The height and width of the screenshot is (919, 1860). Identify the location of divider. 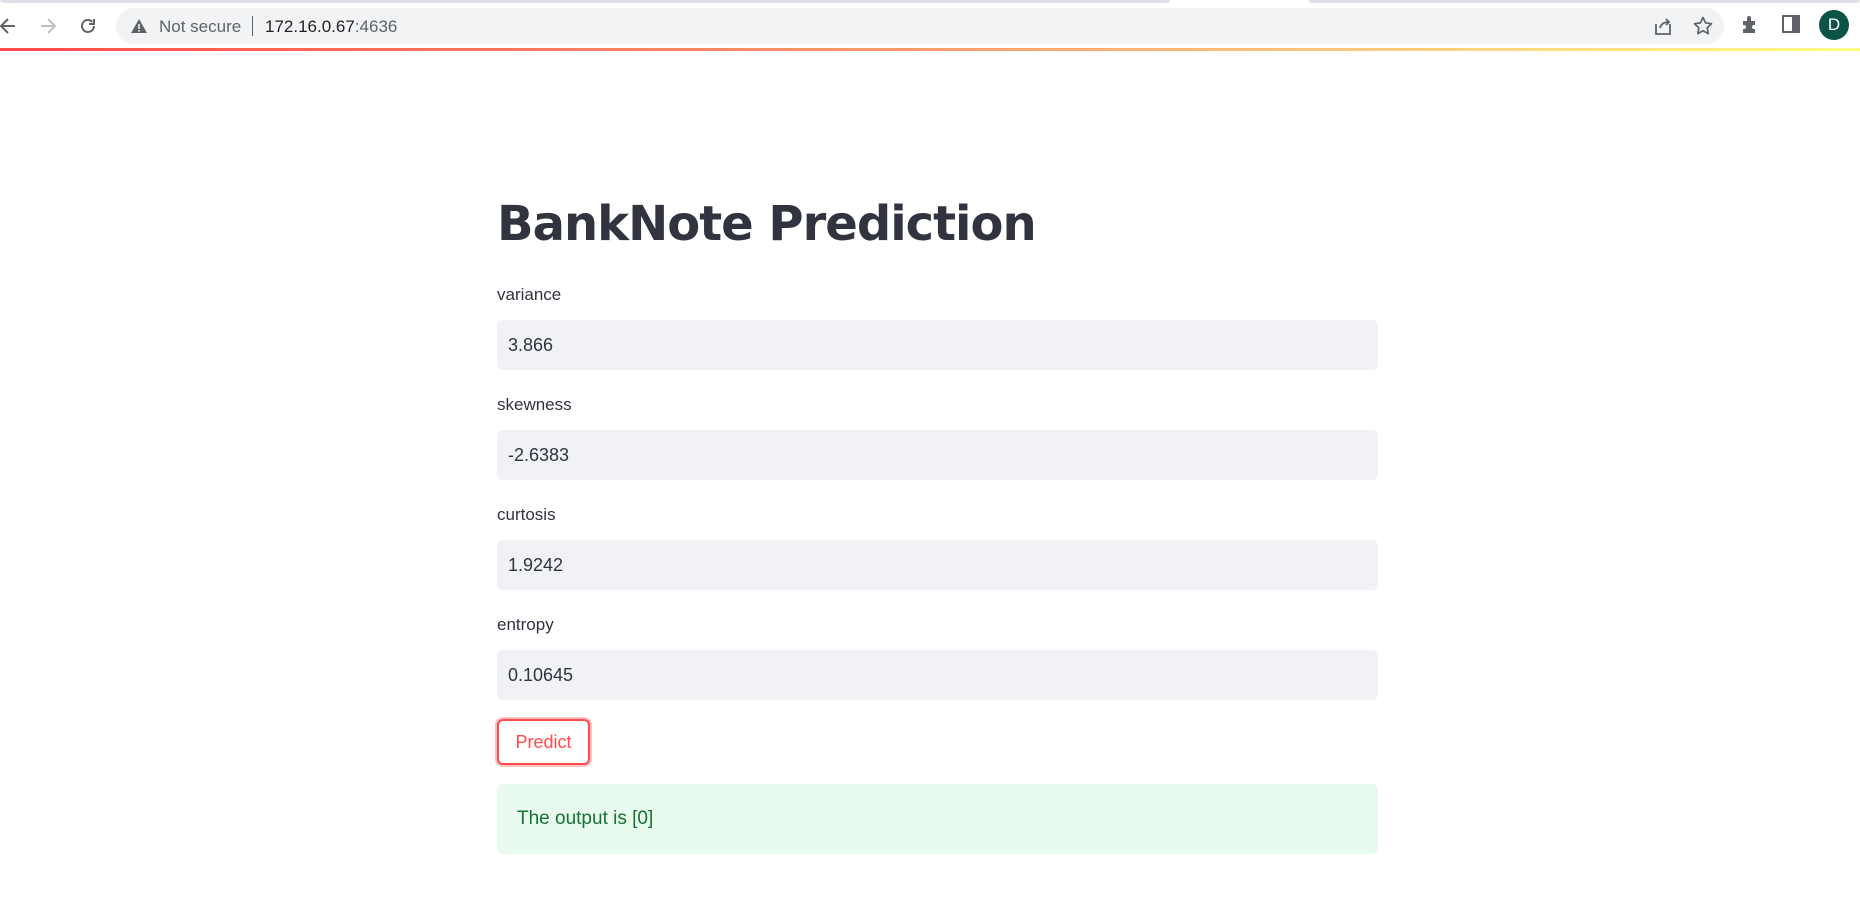
(252, 26).